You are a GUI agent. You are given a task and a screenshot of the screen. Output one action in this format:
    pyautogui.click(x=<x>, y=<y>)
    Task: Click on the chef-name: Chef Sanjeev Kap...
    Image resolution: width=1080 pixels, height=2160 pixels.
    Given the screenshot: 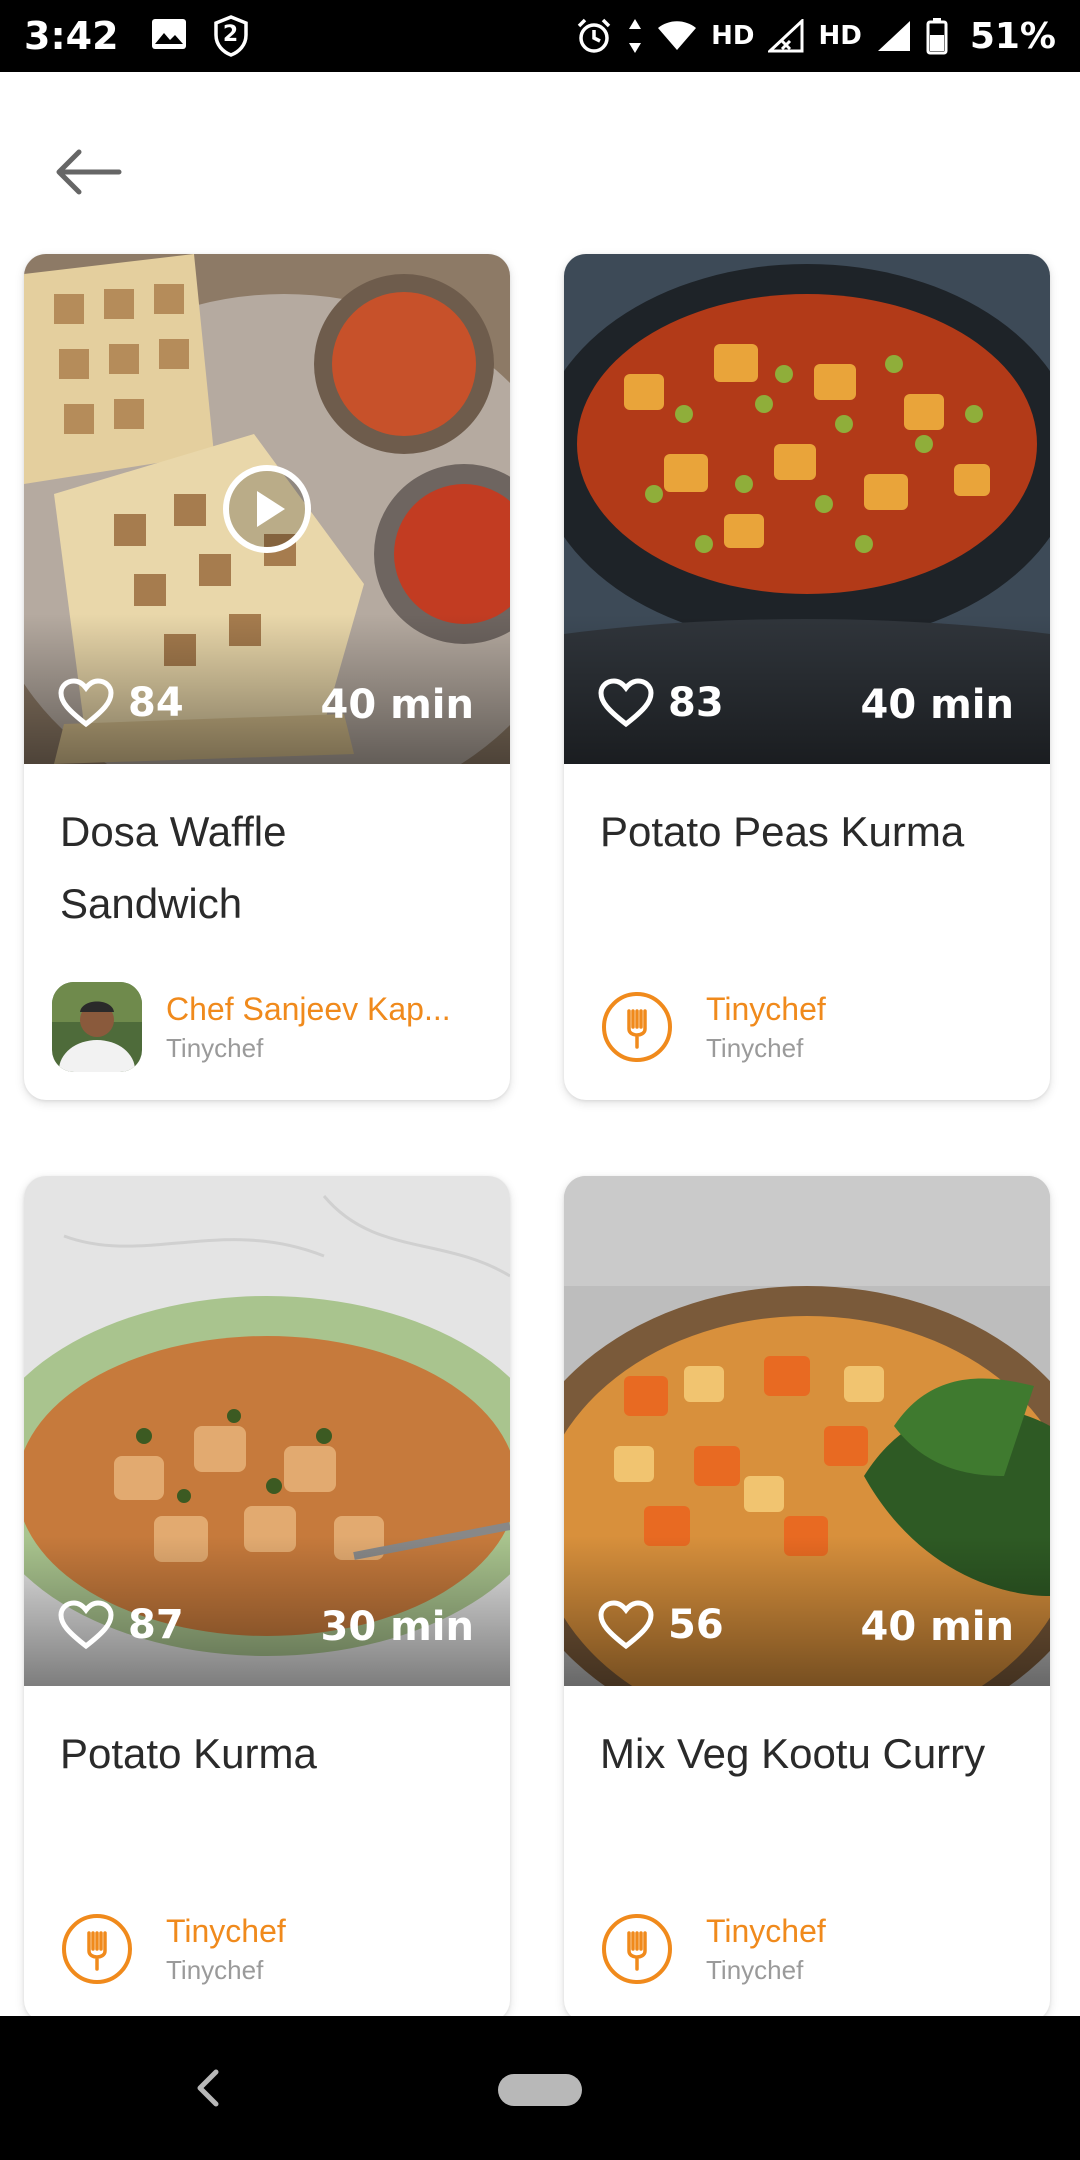 What is the action you would take?
    pyautogui.click(x=308, y=1009)
    